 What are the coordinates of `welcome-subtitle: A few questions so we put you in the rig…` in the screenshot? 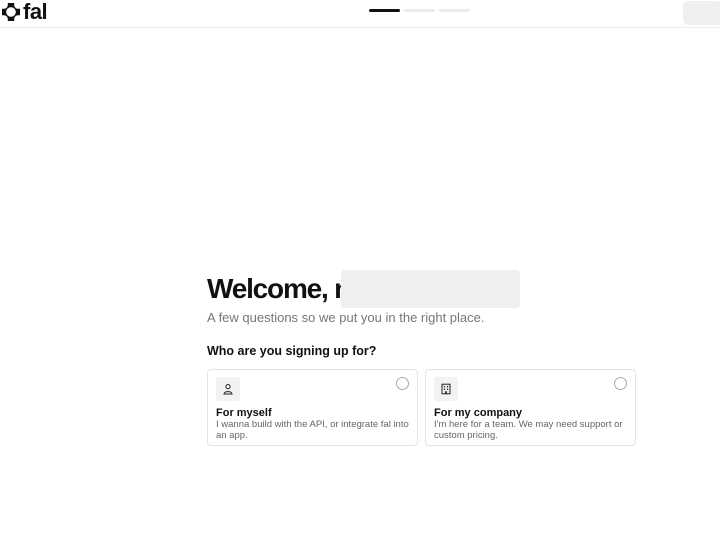 It's located at (346, 317).